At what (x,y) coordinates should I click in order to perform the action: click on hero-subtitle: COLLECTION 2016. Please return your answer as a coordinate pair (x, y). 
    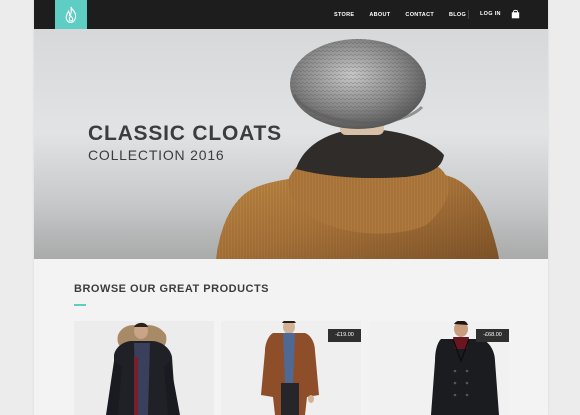
    Looking at the image, I should click on (156, 155).